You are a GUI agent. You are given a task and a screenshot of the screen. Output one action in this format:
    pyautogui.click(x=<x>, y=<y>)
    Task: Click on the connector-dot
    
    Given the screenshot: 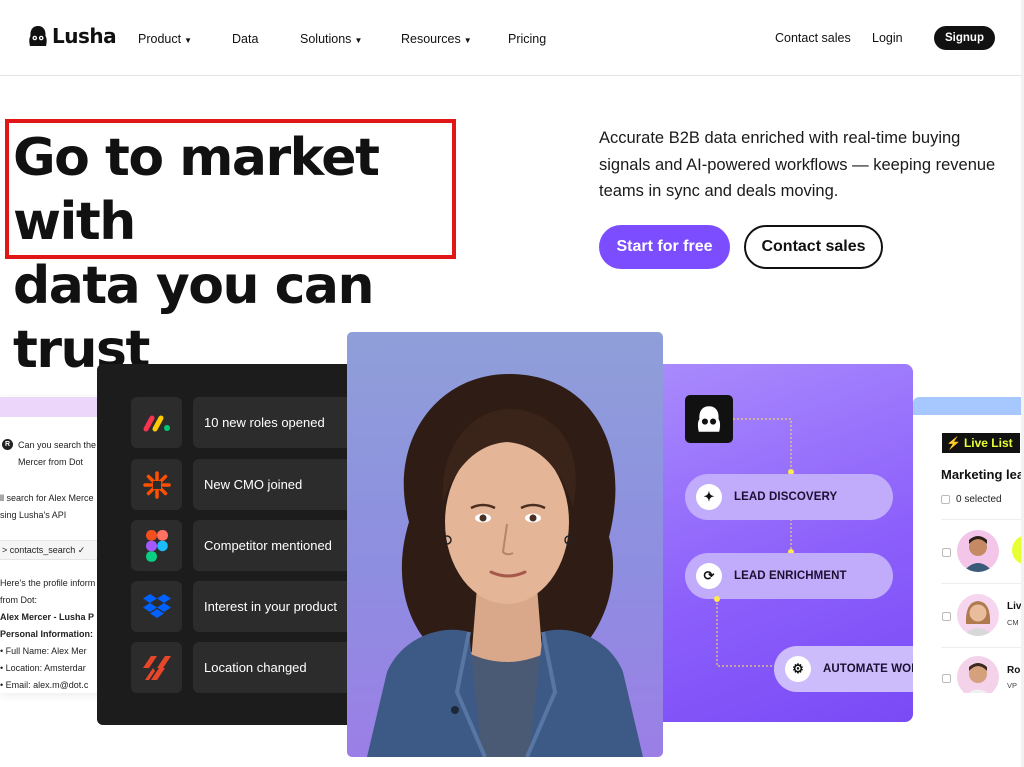 What is the action you would take?
    pyautogui.click(x=717, y=599)
    